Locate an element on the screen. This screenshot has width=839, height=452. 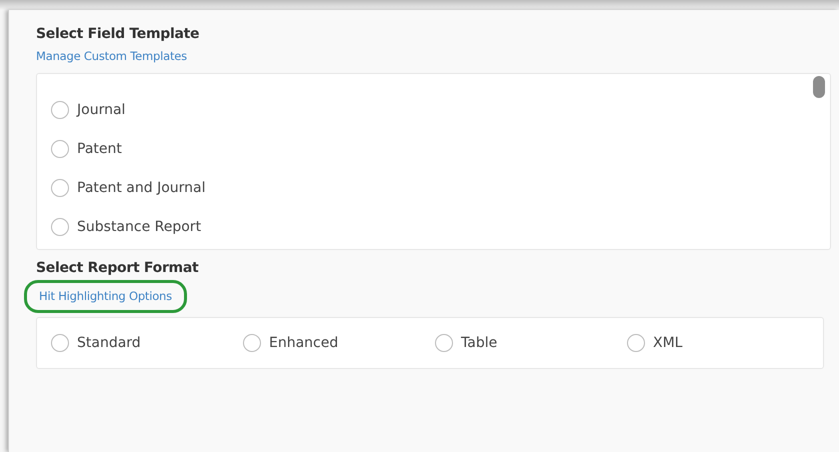
option-label: Journal is located at coordinates (101, 110).